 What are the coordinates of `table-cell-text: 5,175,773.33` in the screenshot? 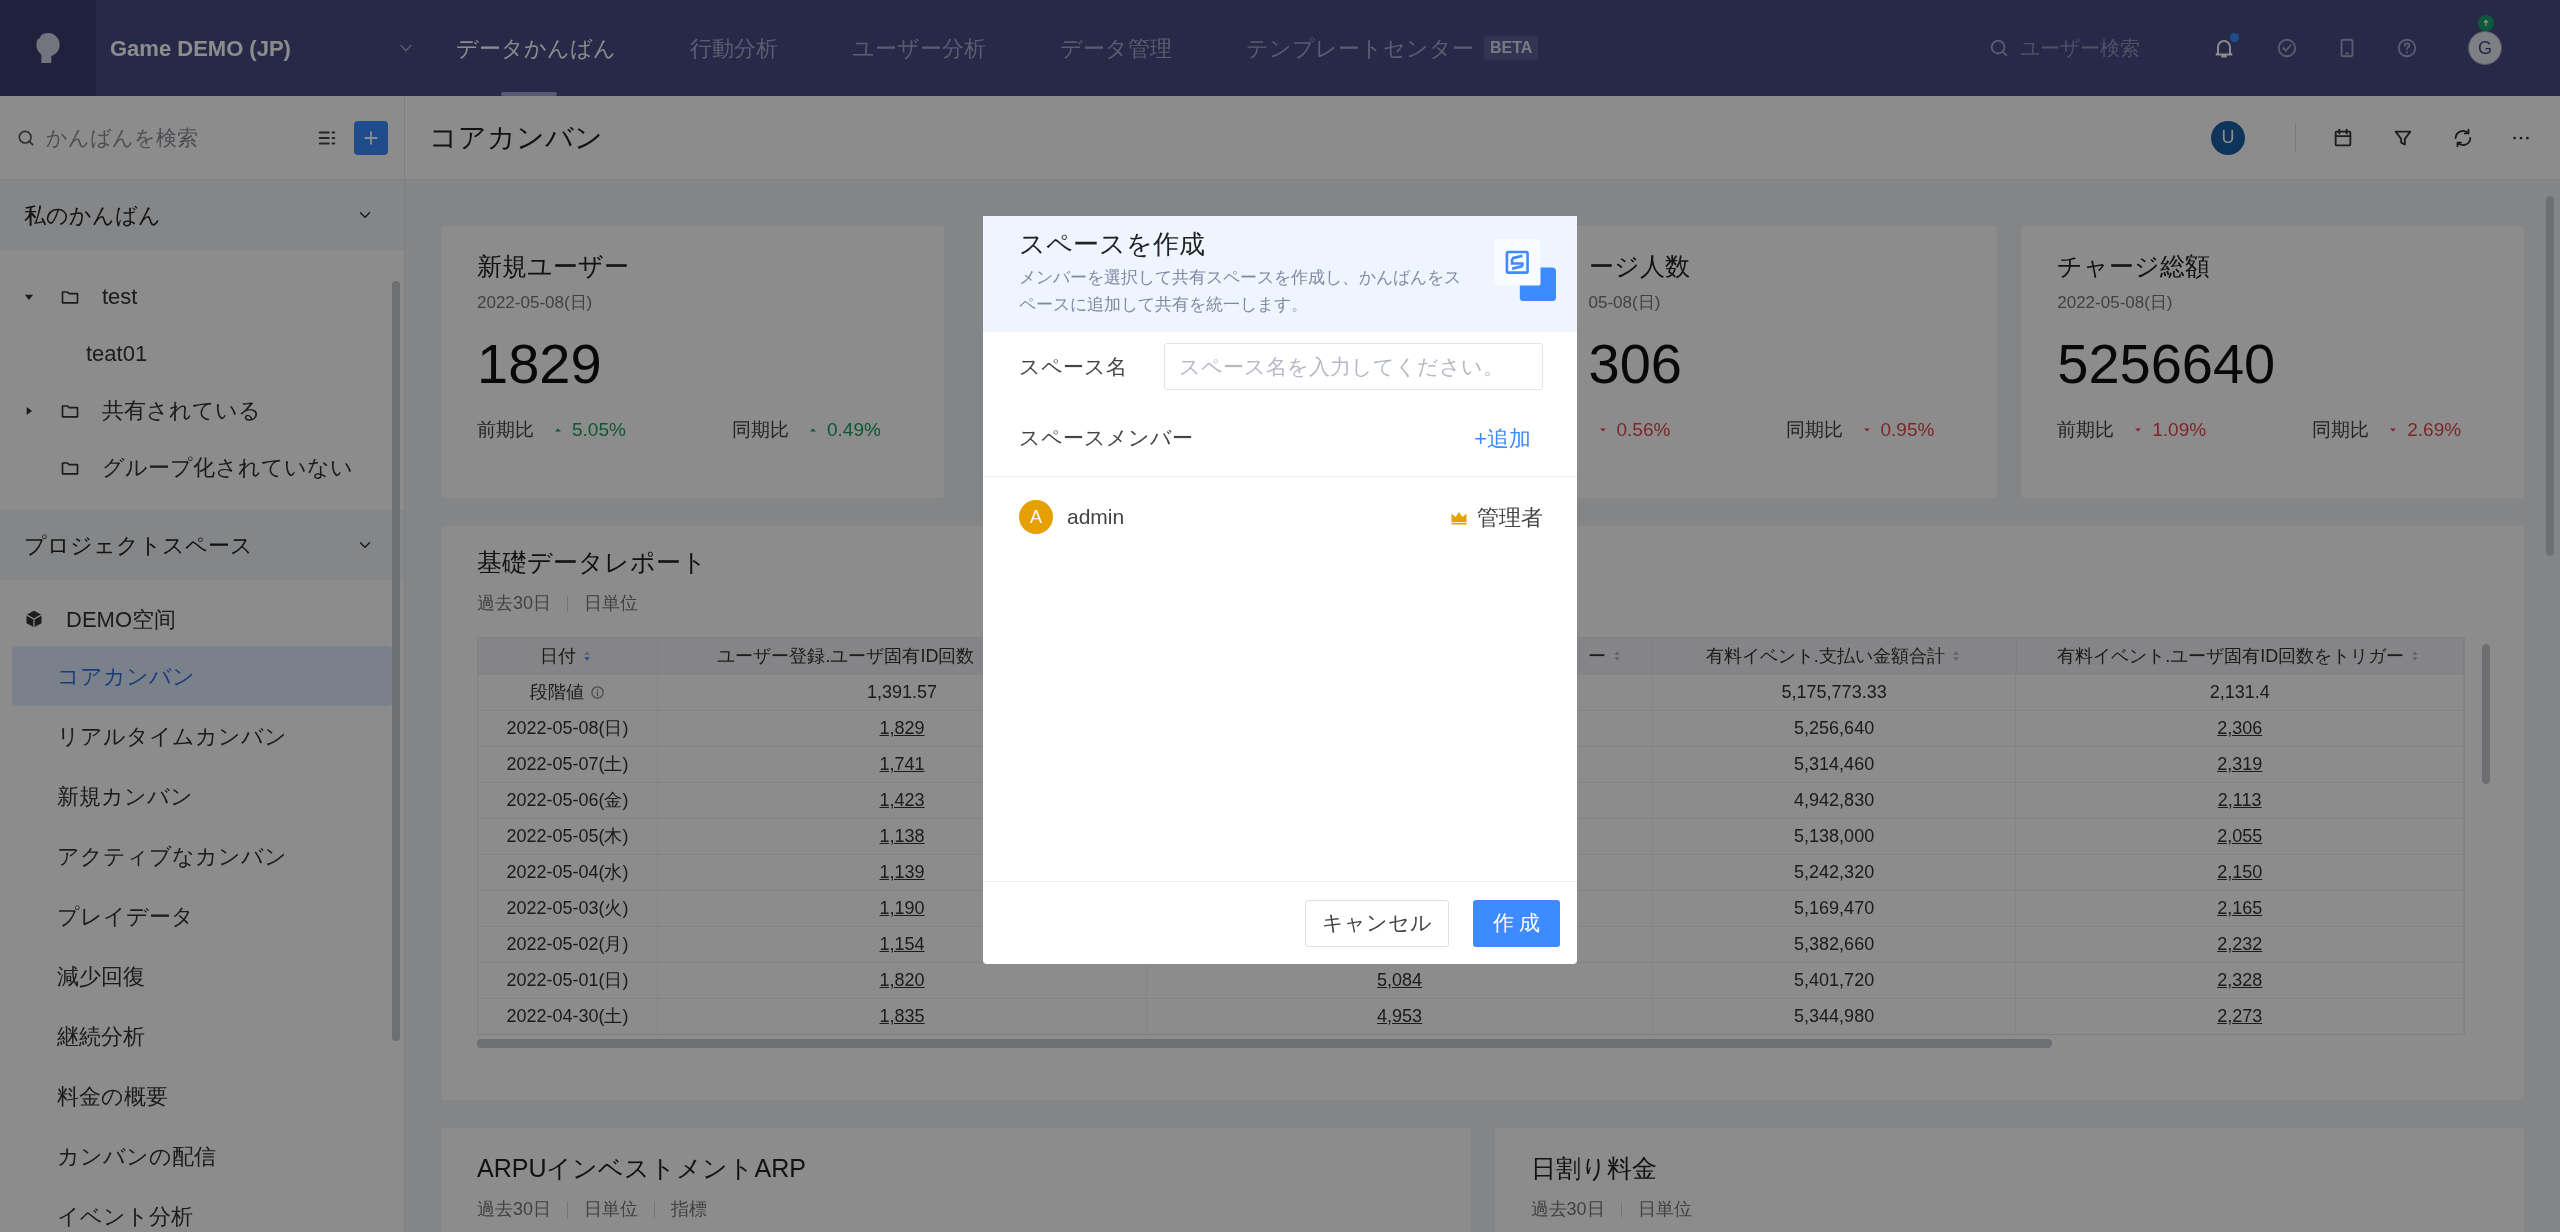 It's located at (1834, 692).